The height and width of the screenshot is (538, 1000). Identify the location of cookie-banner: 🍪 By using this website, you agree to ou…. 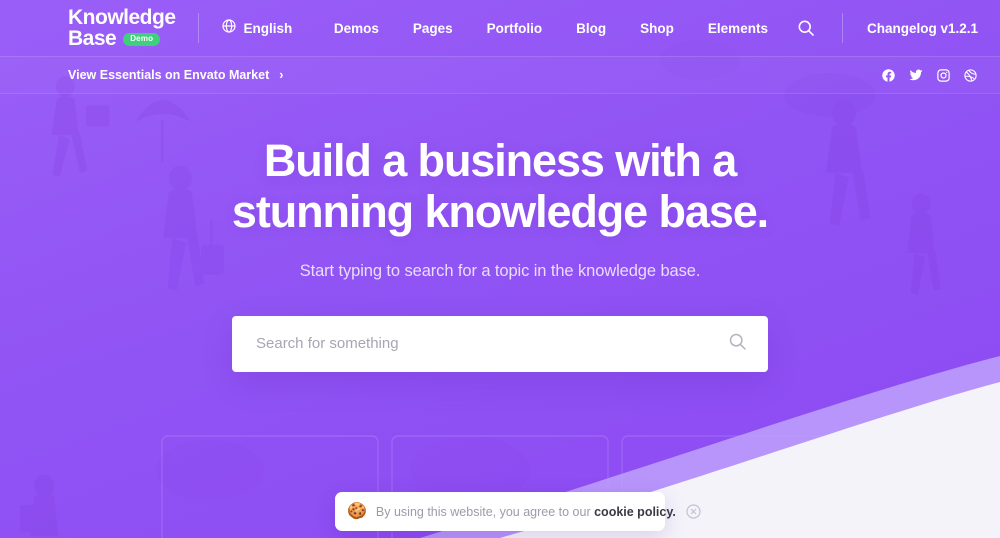
(518, 511).